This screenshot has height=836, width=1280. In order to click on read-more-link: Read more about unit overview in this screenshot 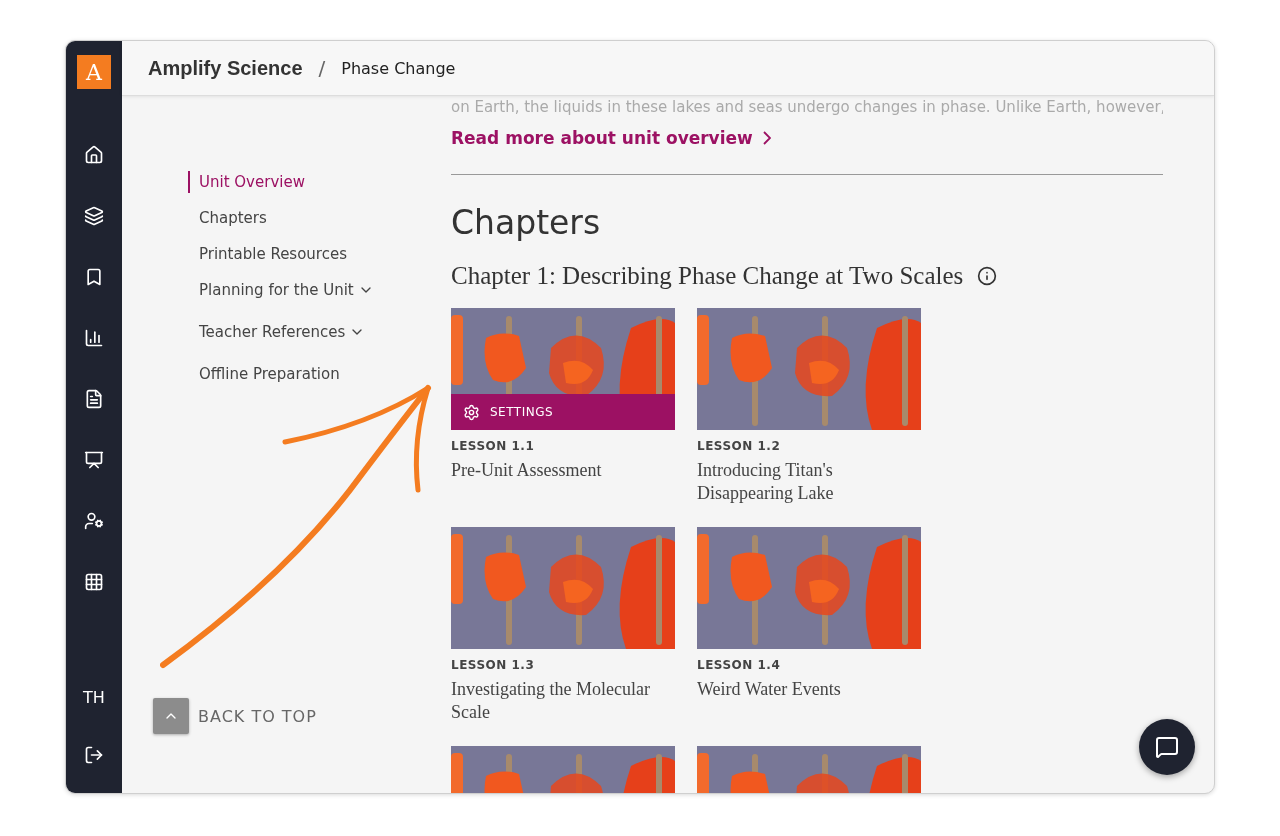, I will do `click(611, 138)`.